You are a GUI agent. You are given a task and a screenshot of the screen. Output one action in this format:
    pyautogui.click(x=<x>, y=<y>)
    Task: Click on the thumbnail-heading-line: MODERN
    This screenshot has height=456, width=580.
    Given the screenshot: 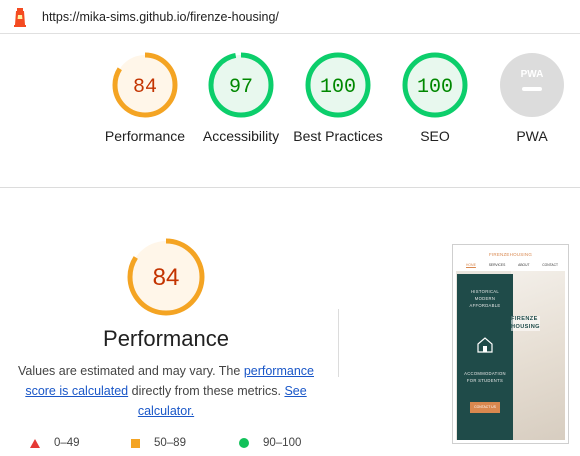 What is the action you would take?
    pyautogui.click(x=485, y=298)
    